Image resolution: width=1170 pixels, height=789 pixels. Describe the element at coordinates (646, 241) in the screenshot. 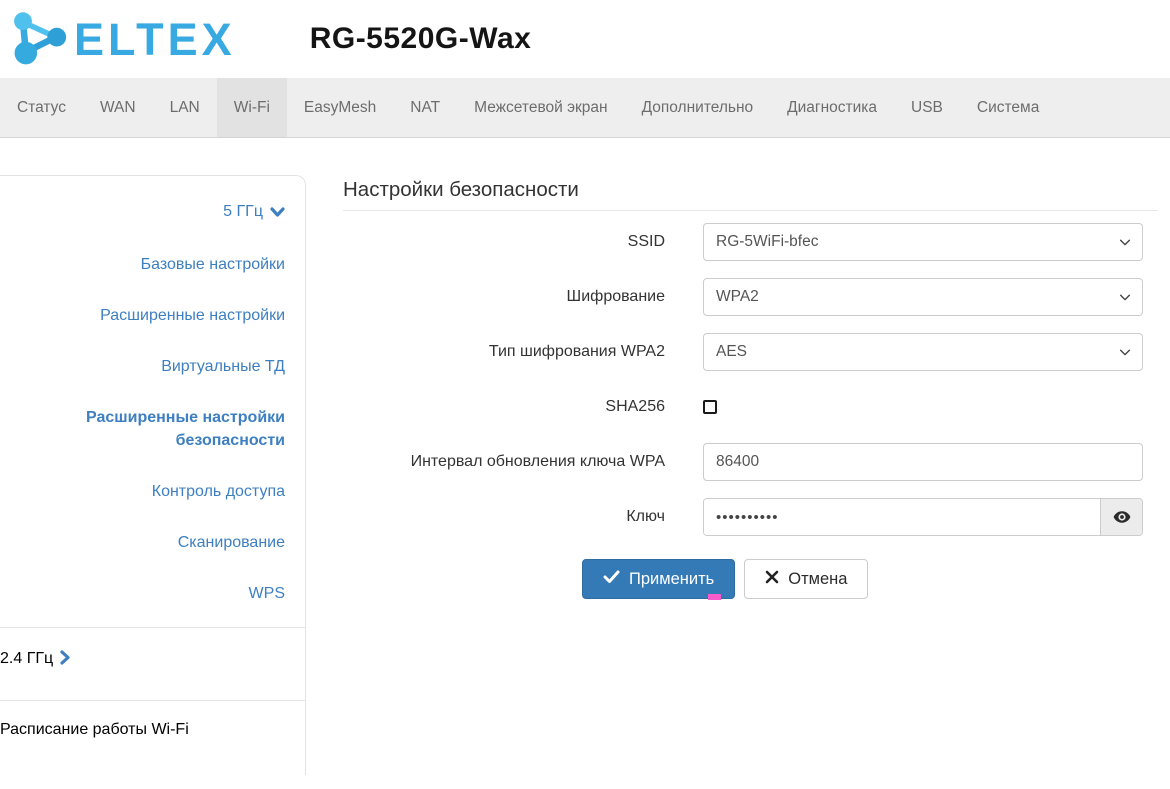

I see `ssid-label: SSID` at that location.